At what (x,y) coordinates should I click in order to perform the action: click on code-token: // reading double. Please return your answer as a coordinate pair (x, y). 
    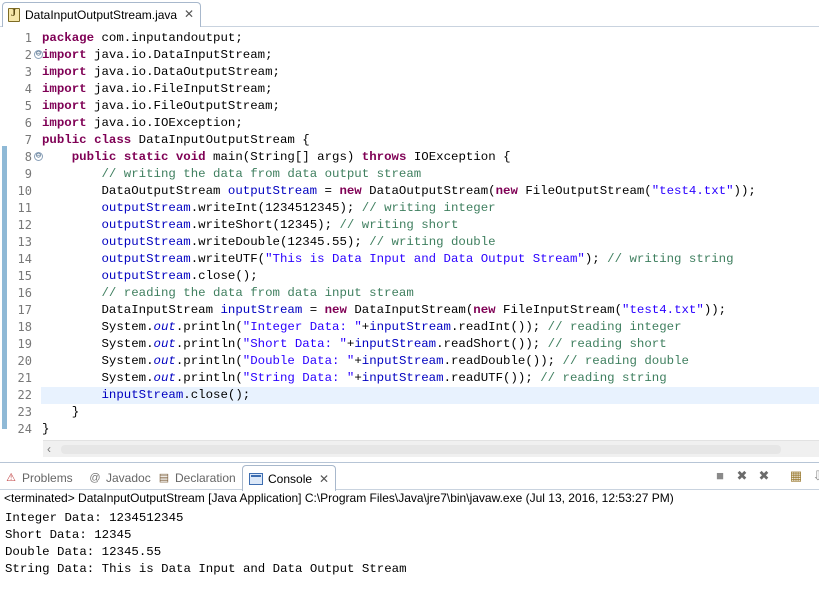
    Looking at the image, I should click on (625, 361).